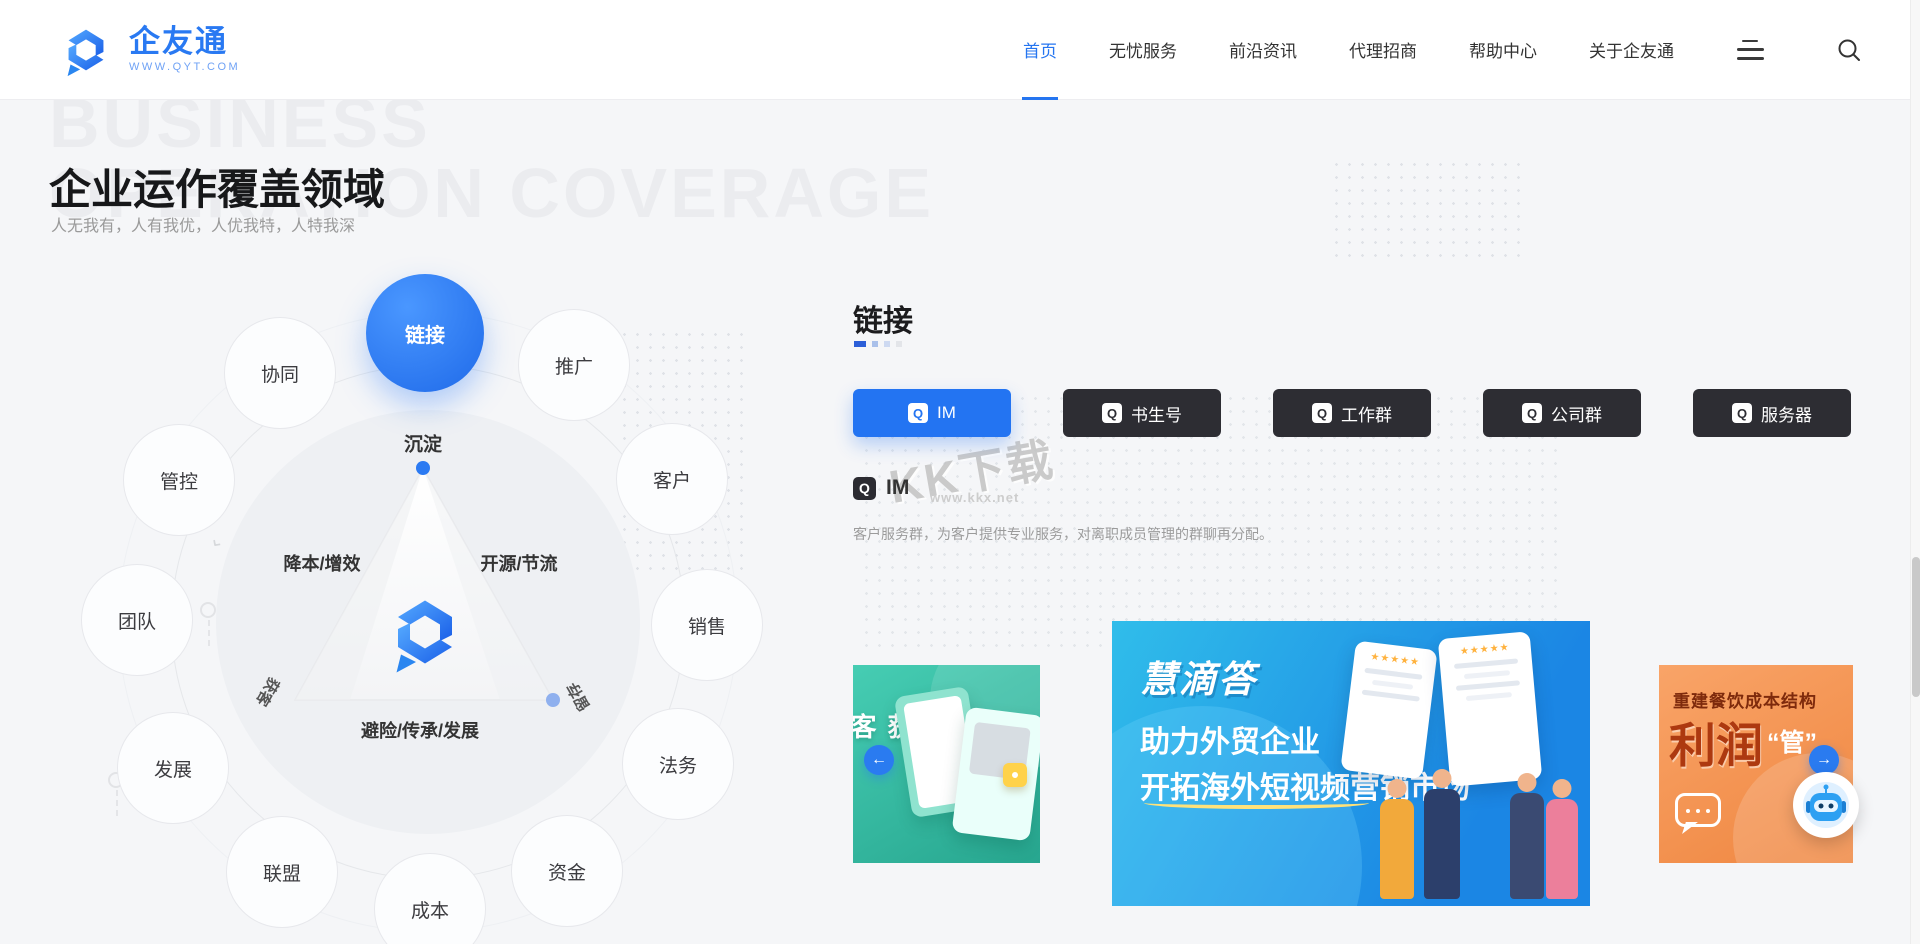 The width and height of the screenshot is (1920, 944). Describe the element at coordinates (678, 764) in the screenshot. I see `diagram-bubble: 法务` at that location.